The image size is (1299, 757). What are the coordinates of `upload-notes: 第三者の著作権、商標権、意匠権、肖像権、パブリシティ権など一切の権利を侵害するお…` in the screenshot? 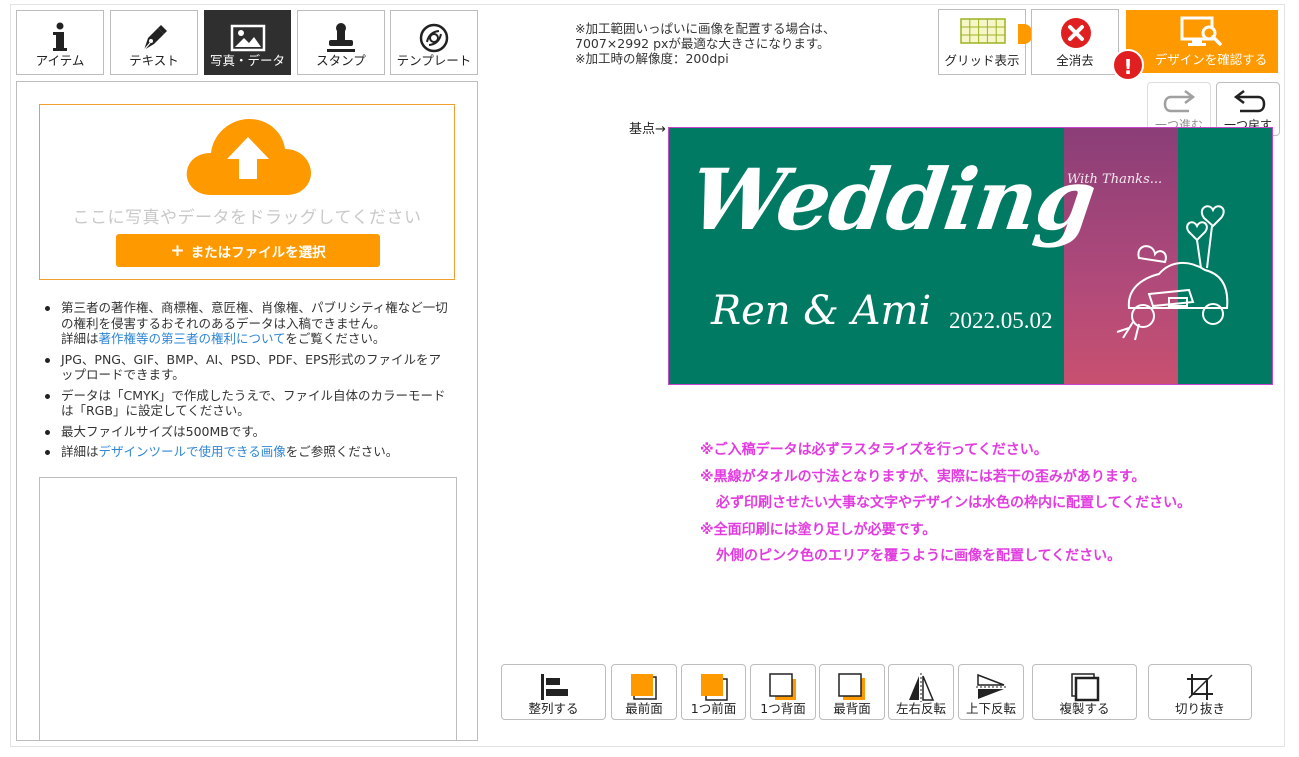 It's located at (248, 382).